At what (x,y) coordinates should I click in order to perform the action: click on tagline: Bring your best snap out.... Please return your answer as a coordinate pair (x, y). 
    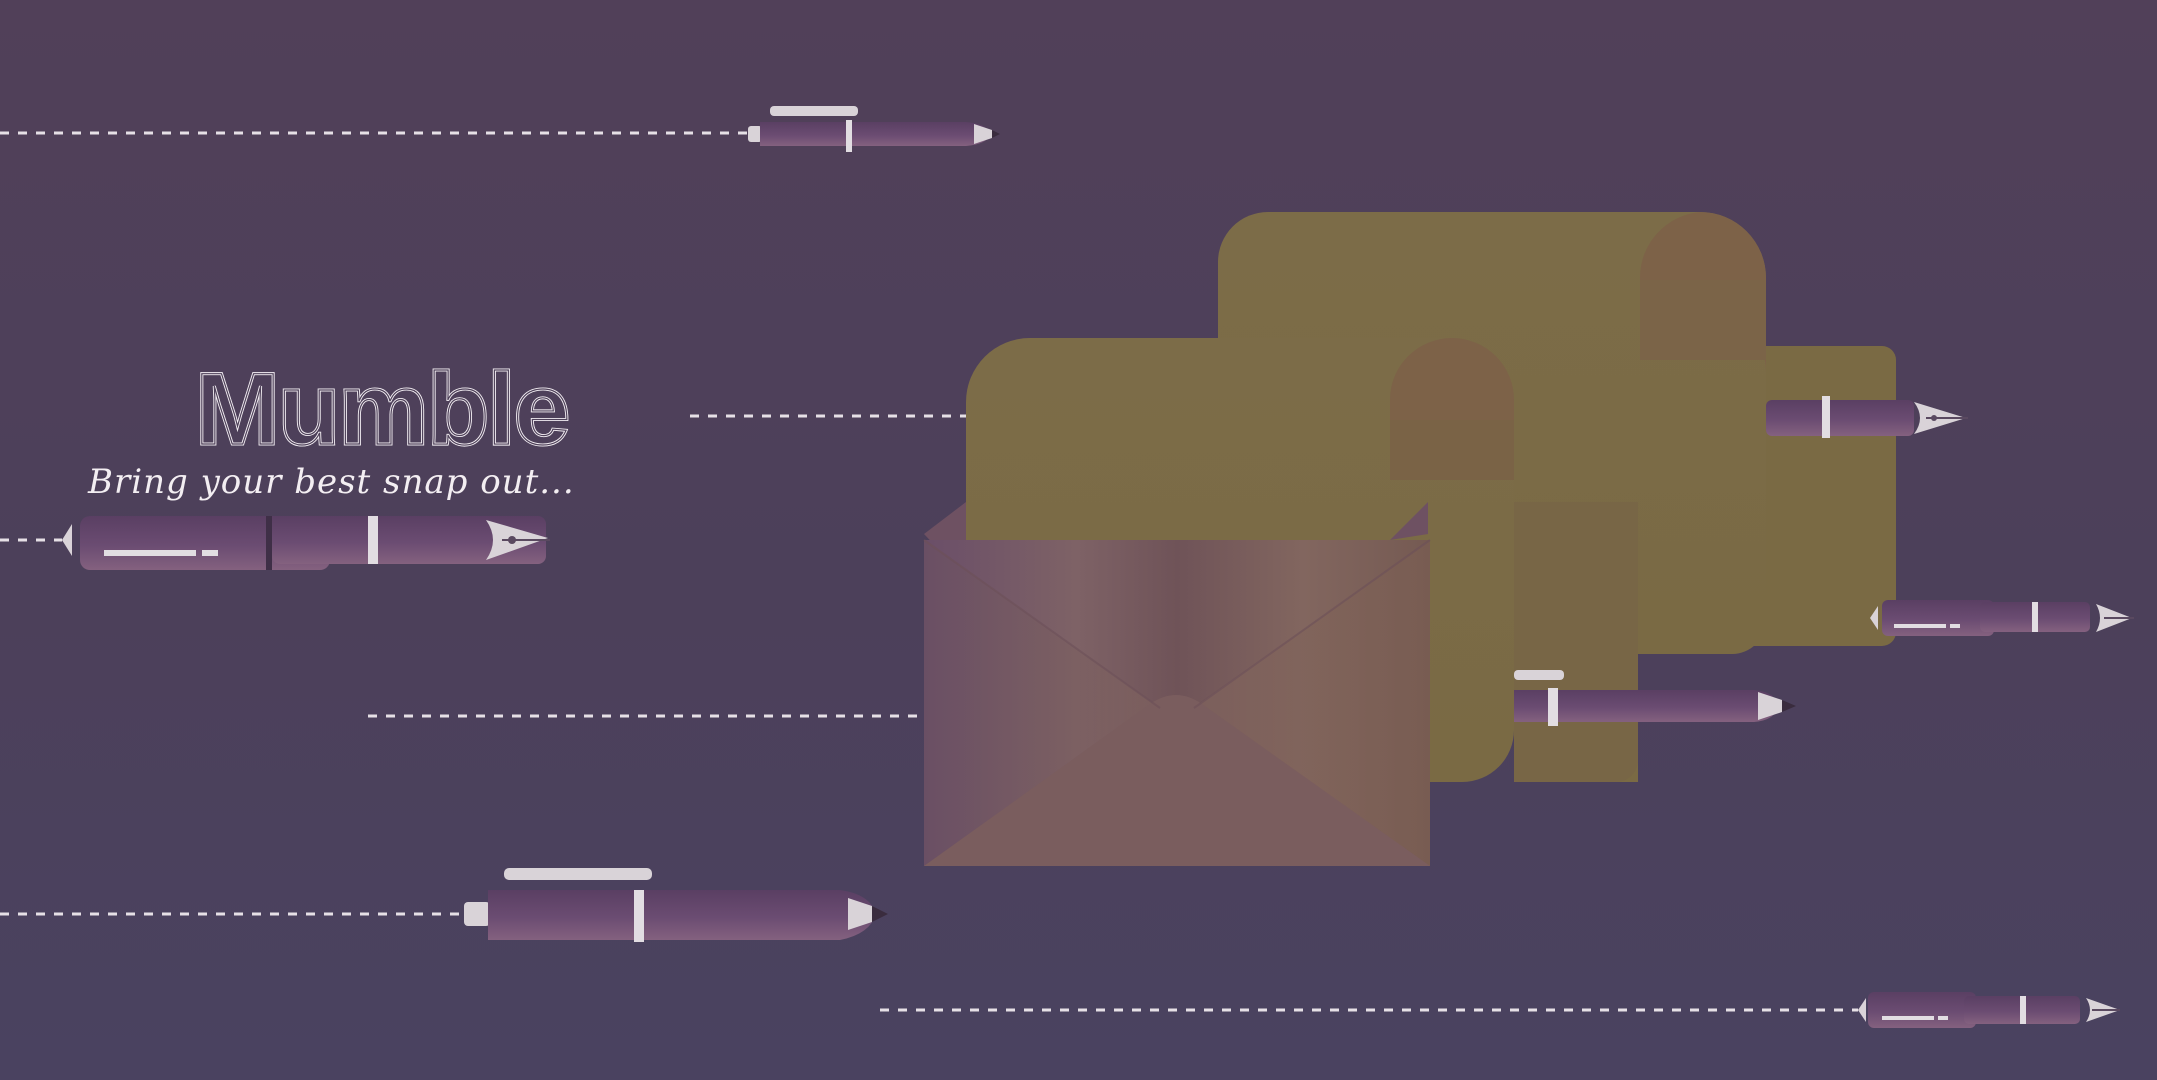
    Looking at the image, I should click on (331, 482).